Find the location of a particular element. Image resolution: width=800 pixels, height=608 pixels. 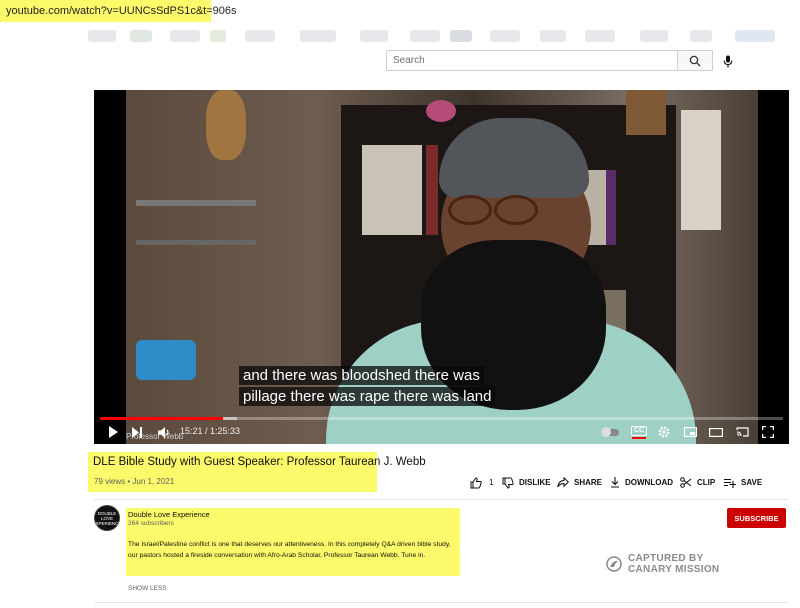

fullscreen-button is located at coordinates (768, 432).